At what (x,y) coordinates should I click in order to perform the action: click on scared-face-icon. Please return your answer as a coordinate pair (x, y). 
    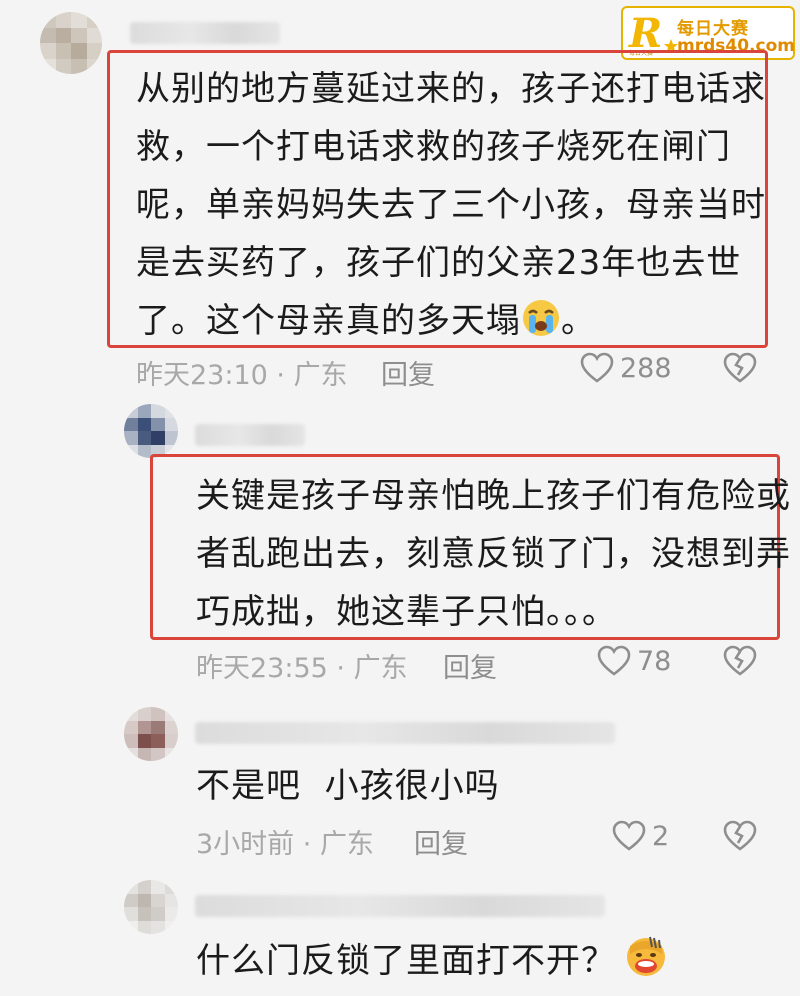
    Looking at the image, I should click on (646, 965).